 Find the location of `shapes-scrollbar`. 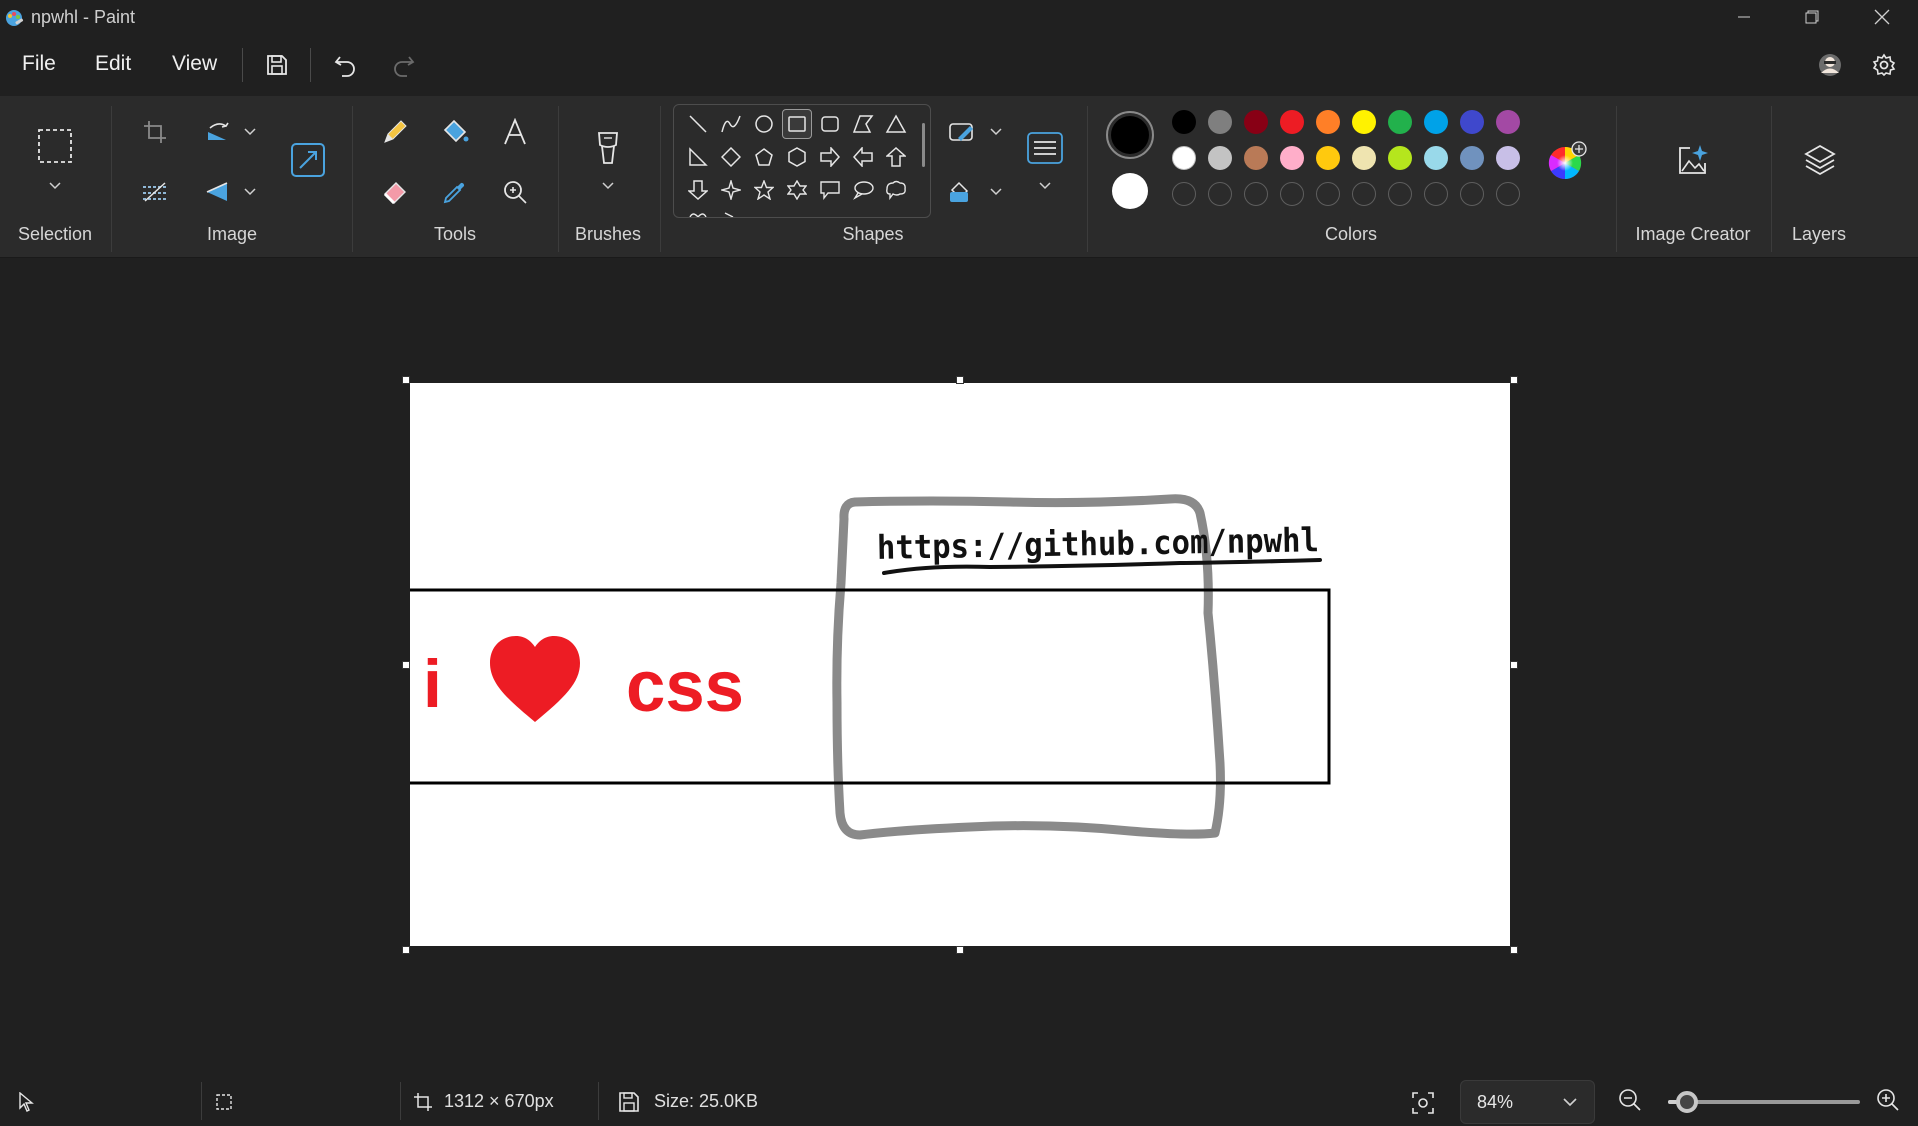

shapes-scrollbar is located at coordinates (923, 145).